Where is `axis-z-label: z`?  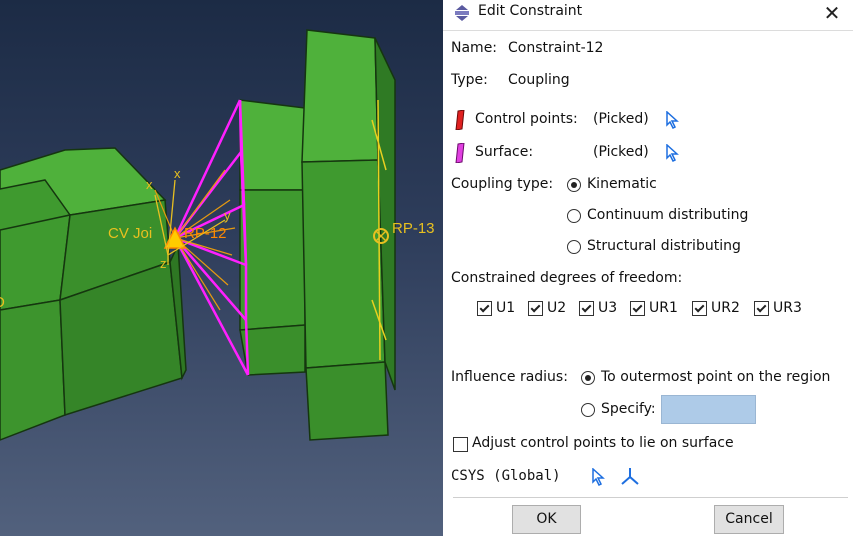
axis-z-label: z is located at coordinates (163, 263).